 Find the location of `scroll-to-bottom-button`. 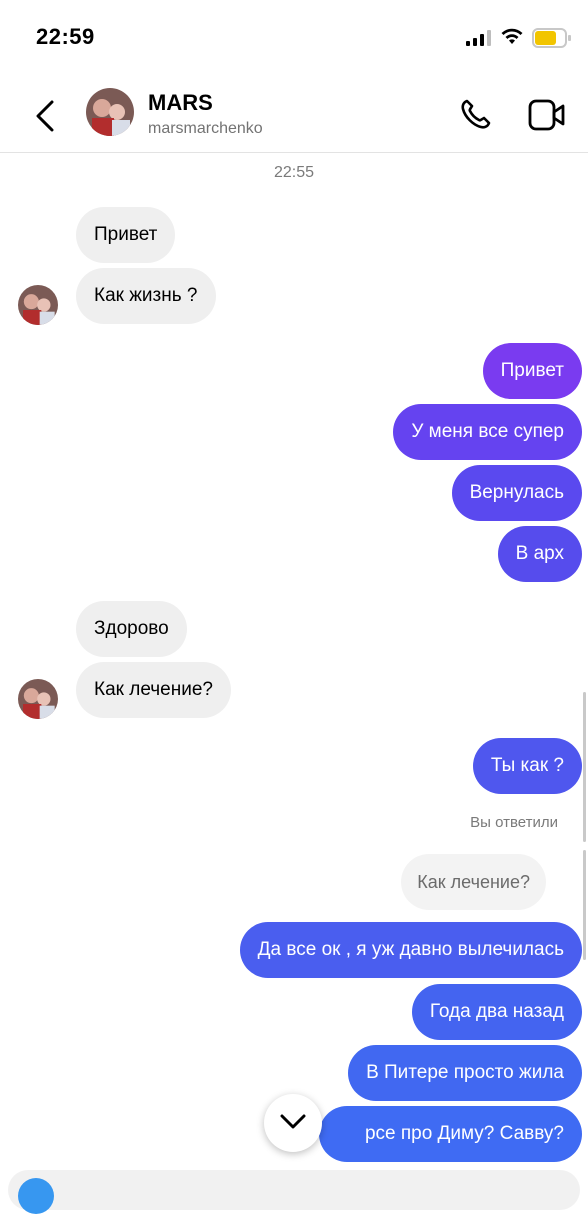

scroll-to-bottom-button is located at coordinates (293, 1123).